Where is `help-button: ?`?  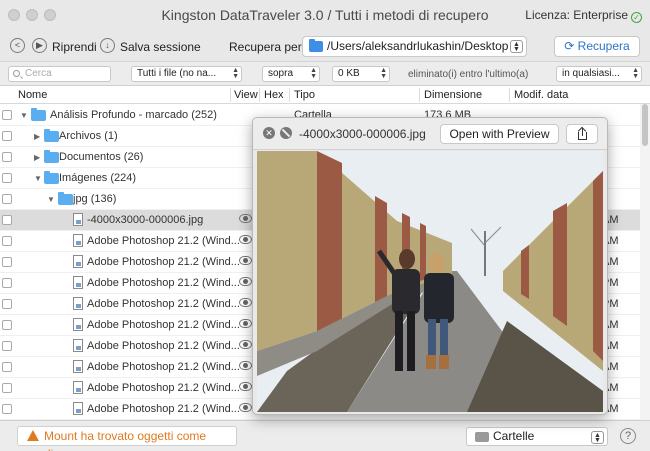 help-button: ? is located at coordinates (628, 436).